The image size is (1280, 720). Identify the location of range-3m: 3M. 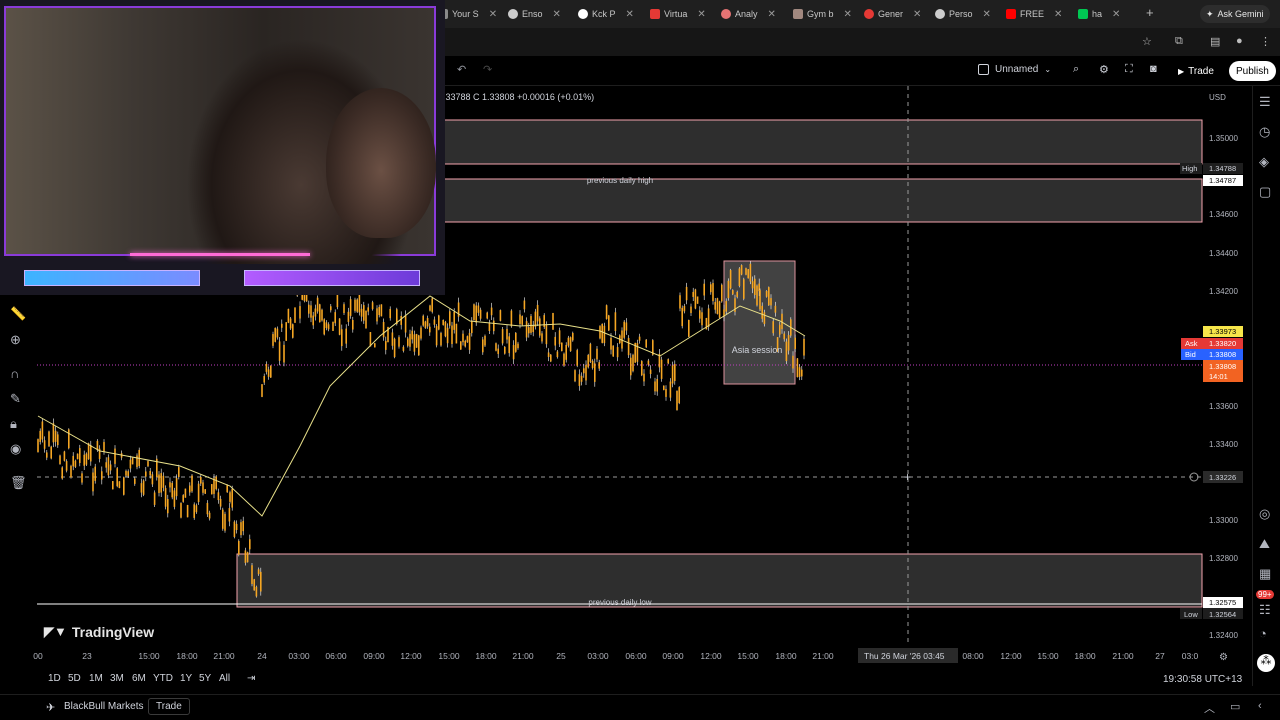
(117, 678).